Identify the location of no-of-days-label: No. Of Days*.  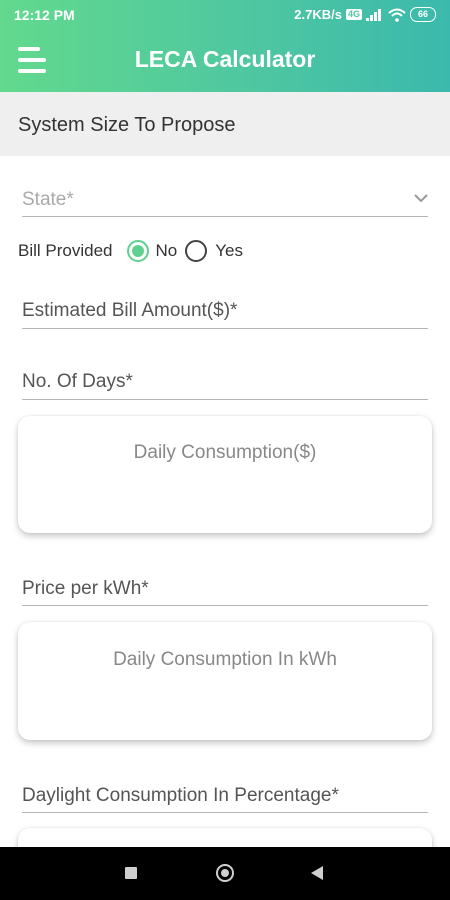
(77, 381).